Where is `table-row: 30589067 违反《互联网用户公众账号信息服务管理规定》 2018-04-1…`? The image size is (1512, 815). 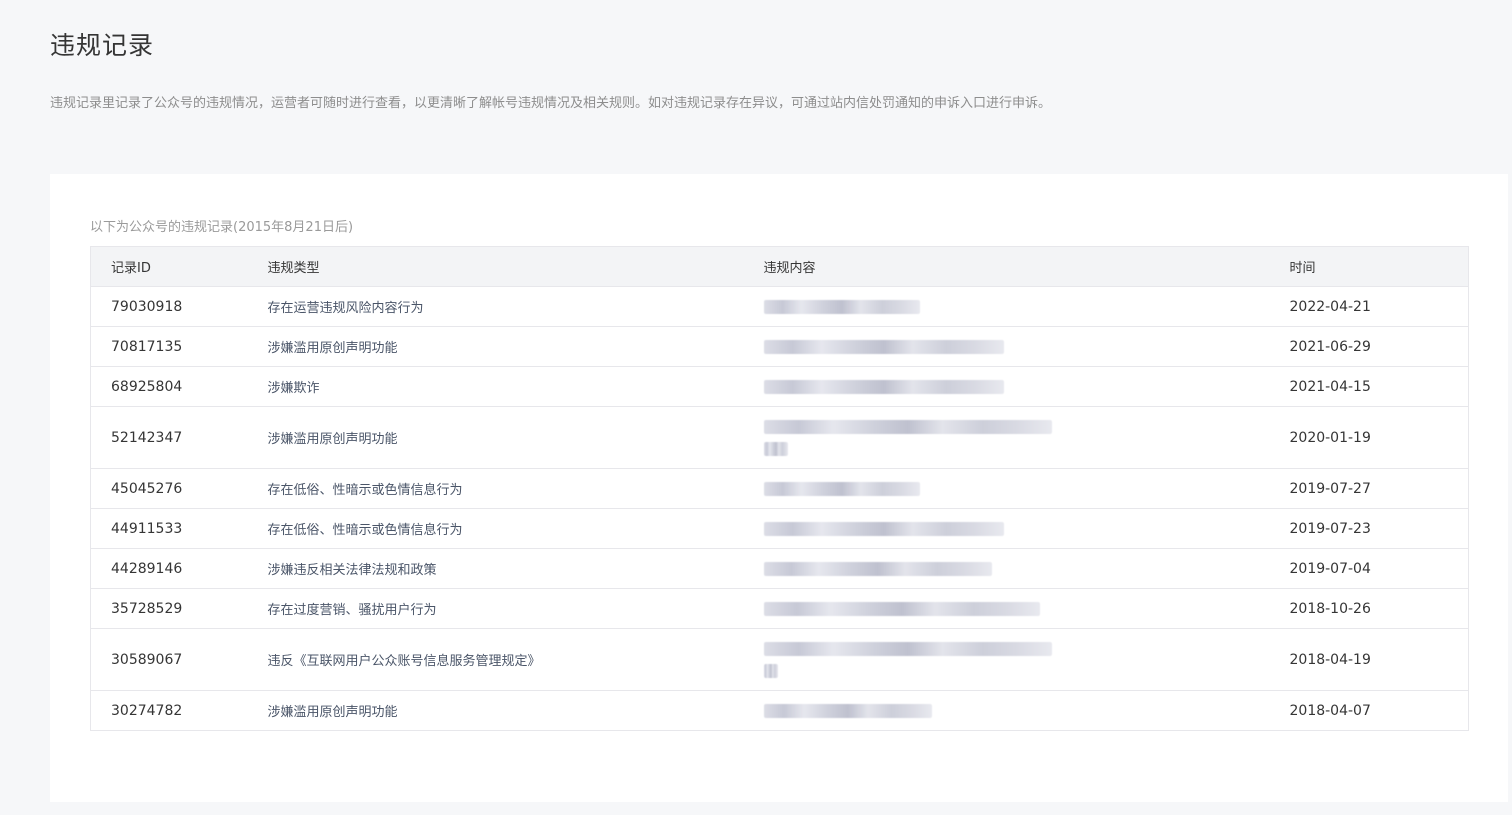
table-row: 30589067 违反《互联网用户公众账号信息服务管理规定》 2018-04-1… is located at coordinates (779, 659).